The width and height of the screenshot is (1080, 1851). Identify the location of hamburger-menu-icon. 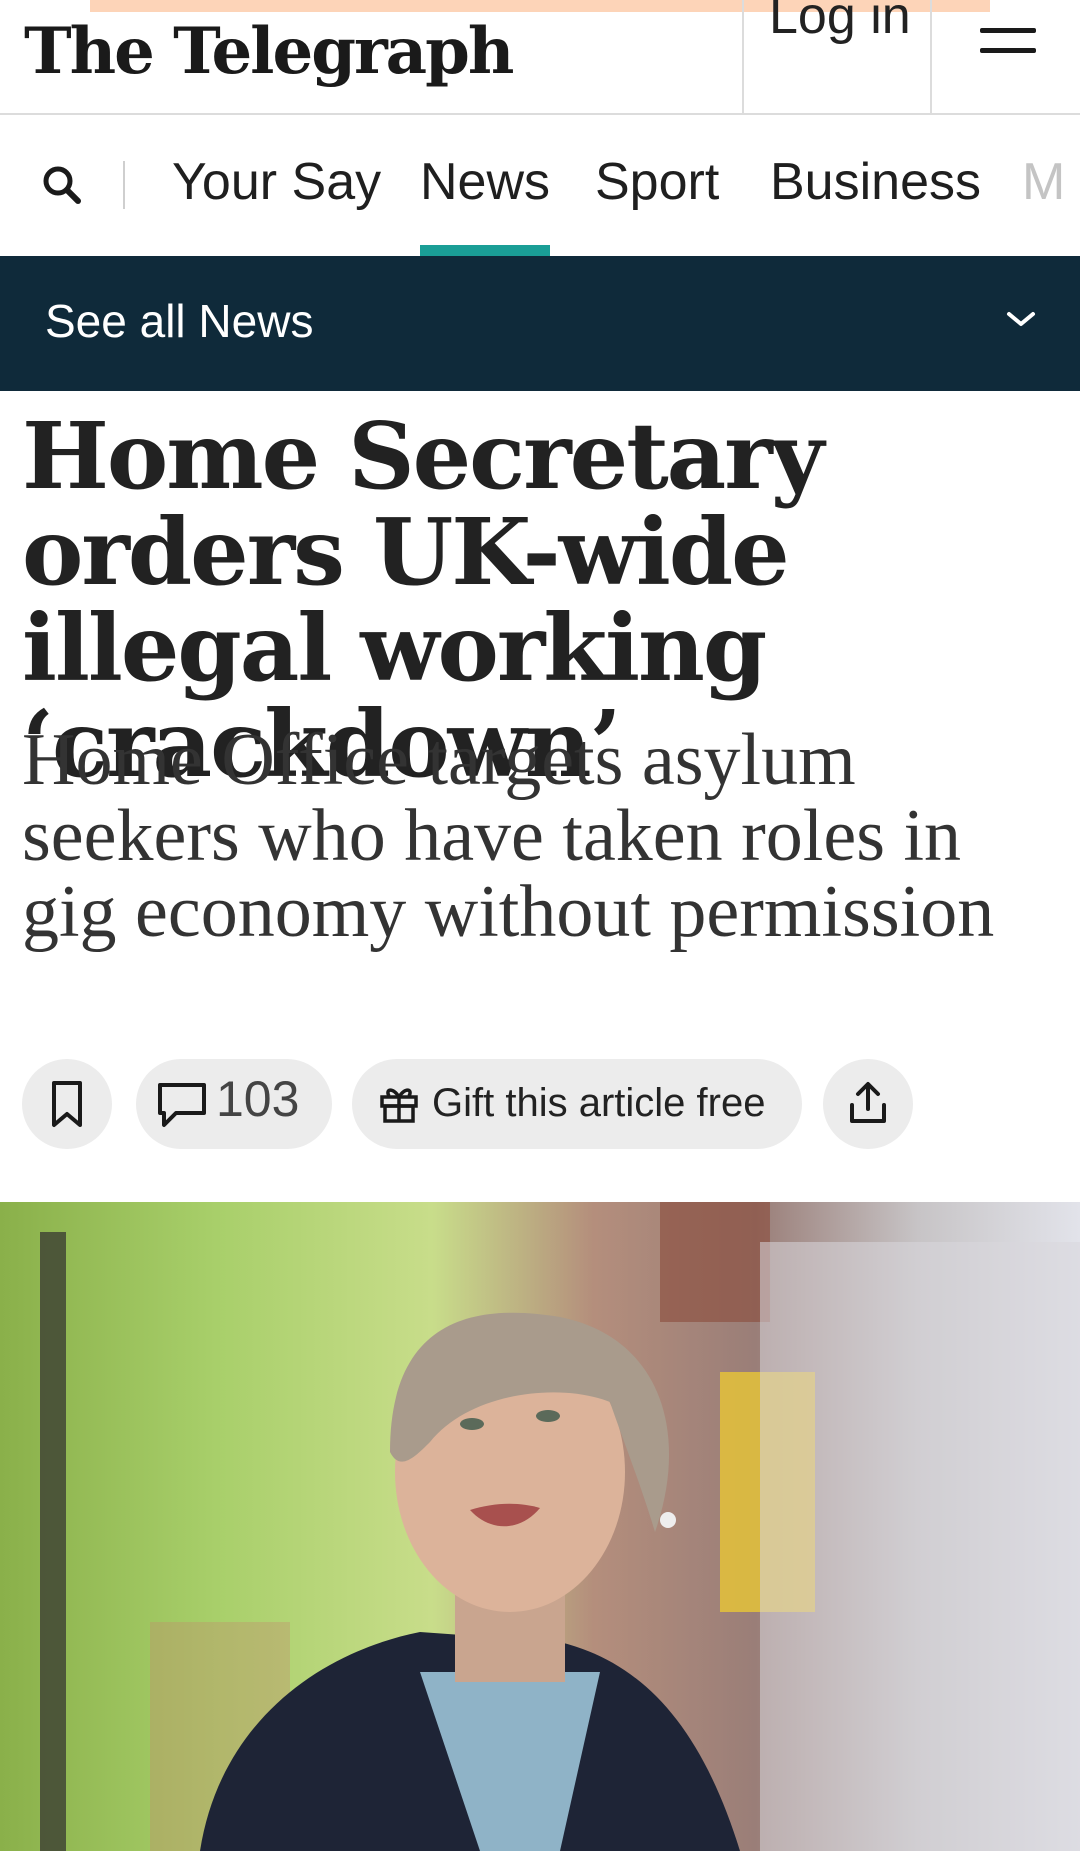
(1008, 43).